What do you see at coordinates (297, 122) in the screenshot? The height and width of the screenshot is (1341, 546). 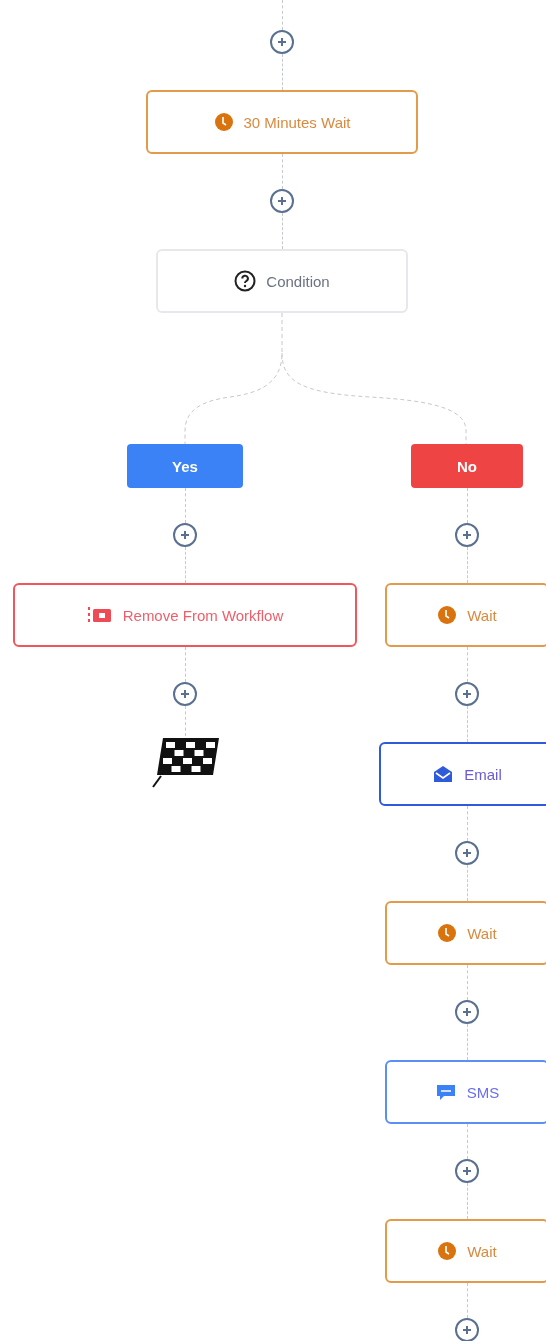 I see `step-label: 30 Minutes Wait` at bounding box center [297, 122].